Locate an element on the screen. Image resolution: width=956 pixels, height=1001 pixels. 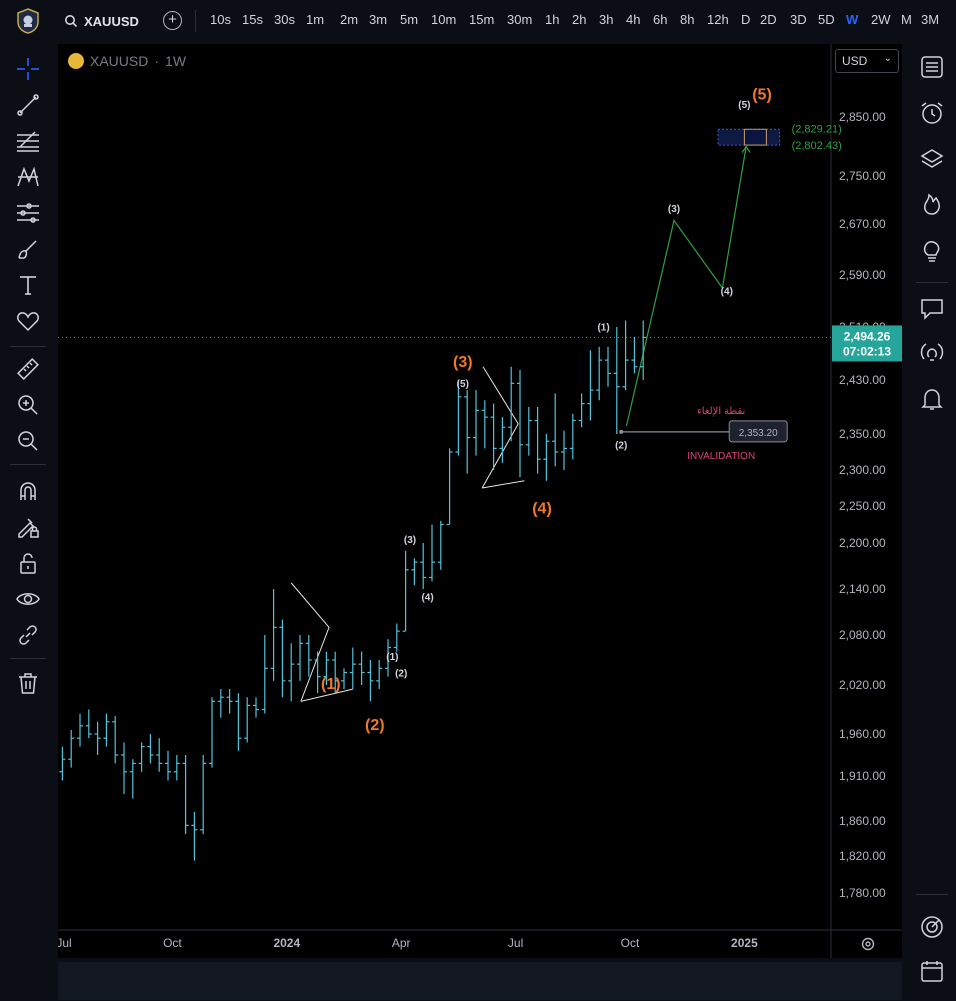
zoom-in-tool is located at coordinates (28, 405).